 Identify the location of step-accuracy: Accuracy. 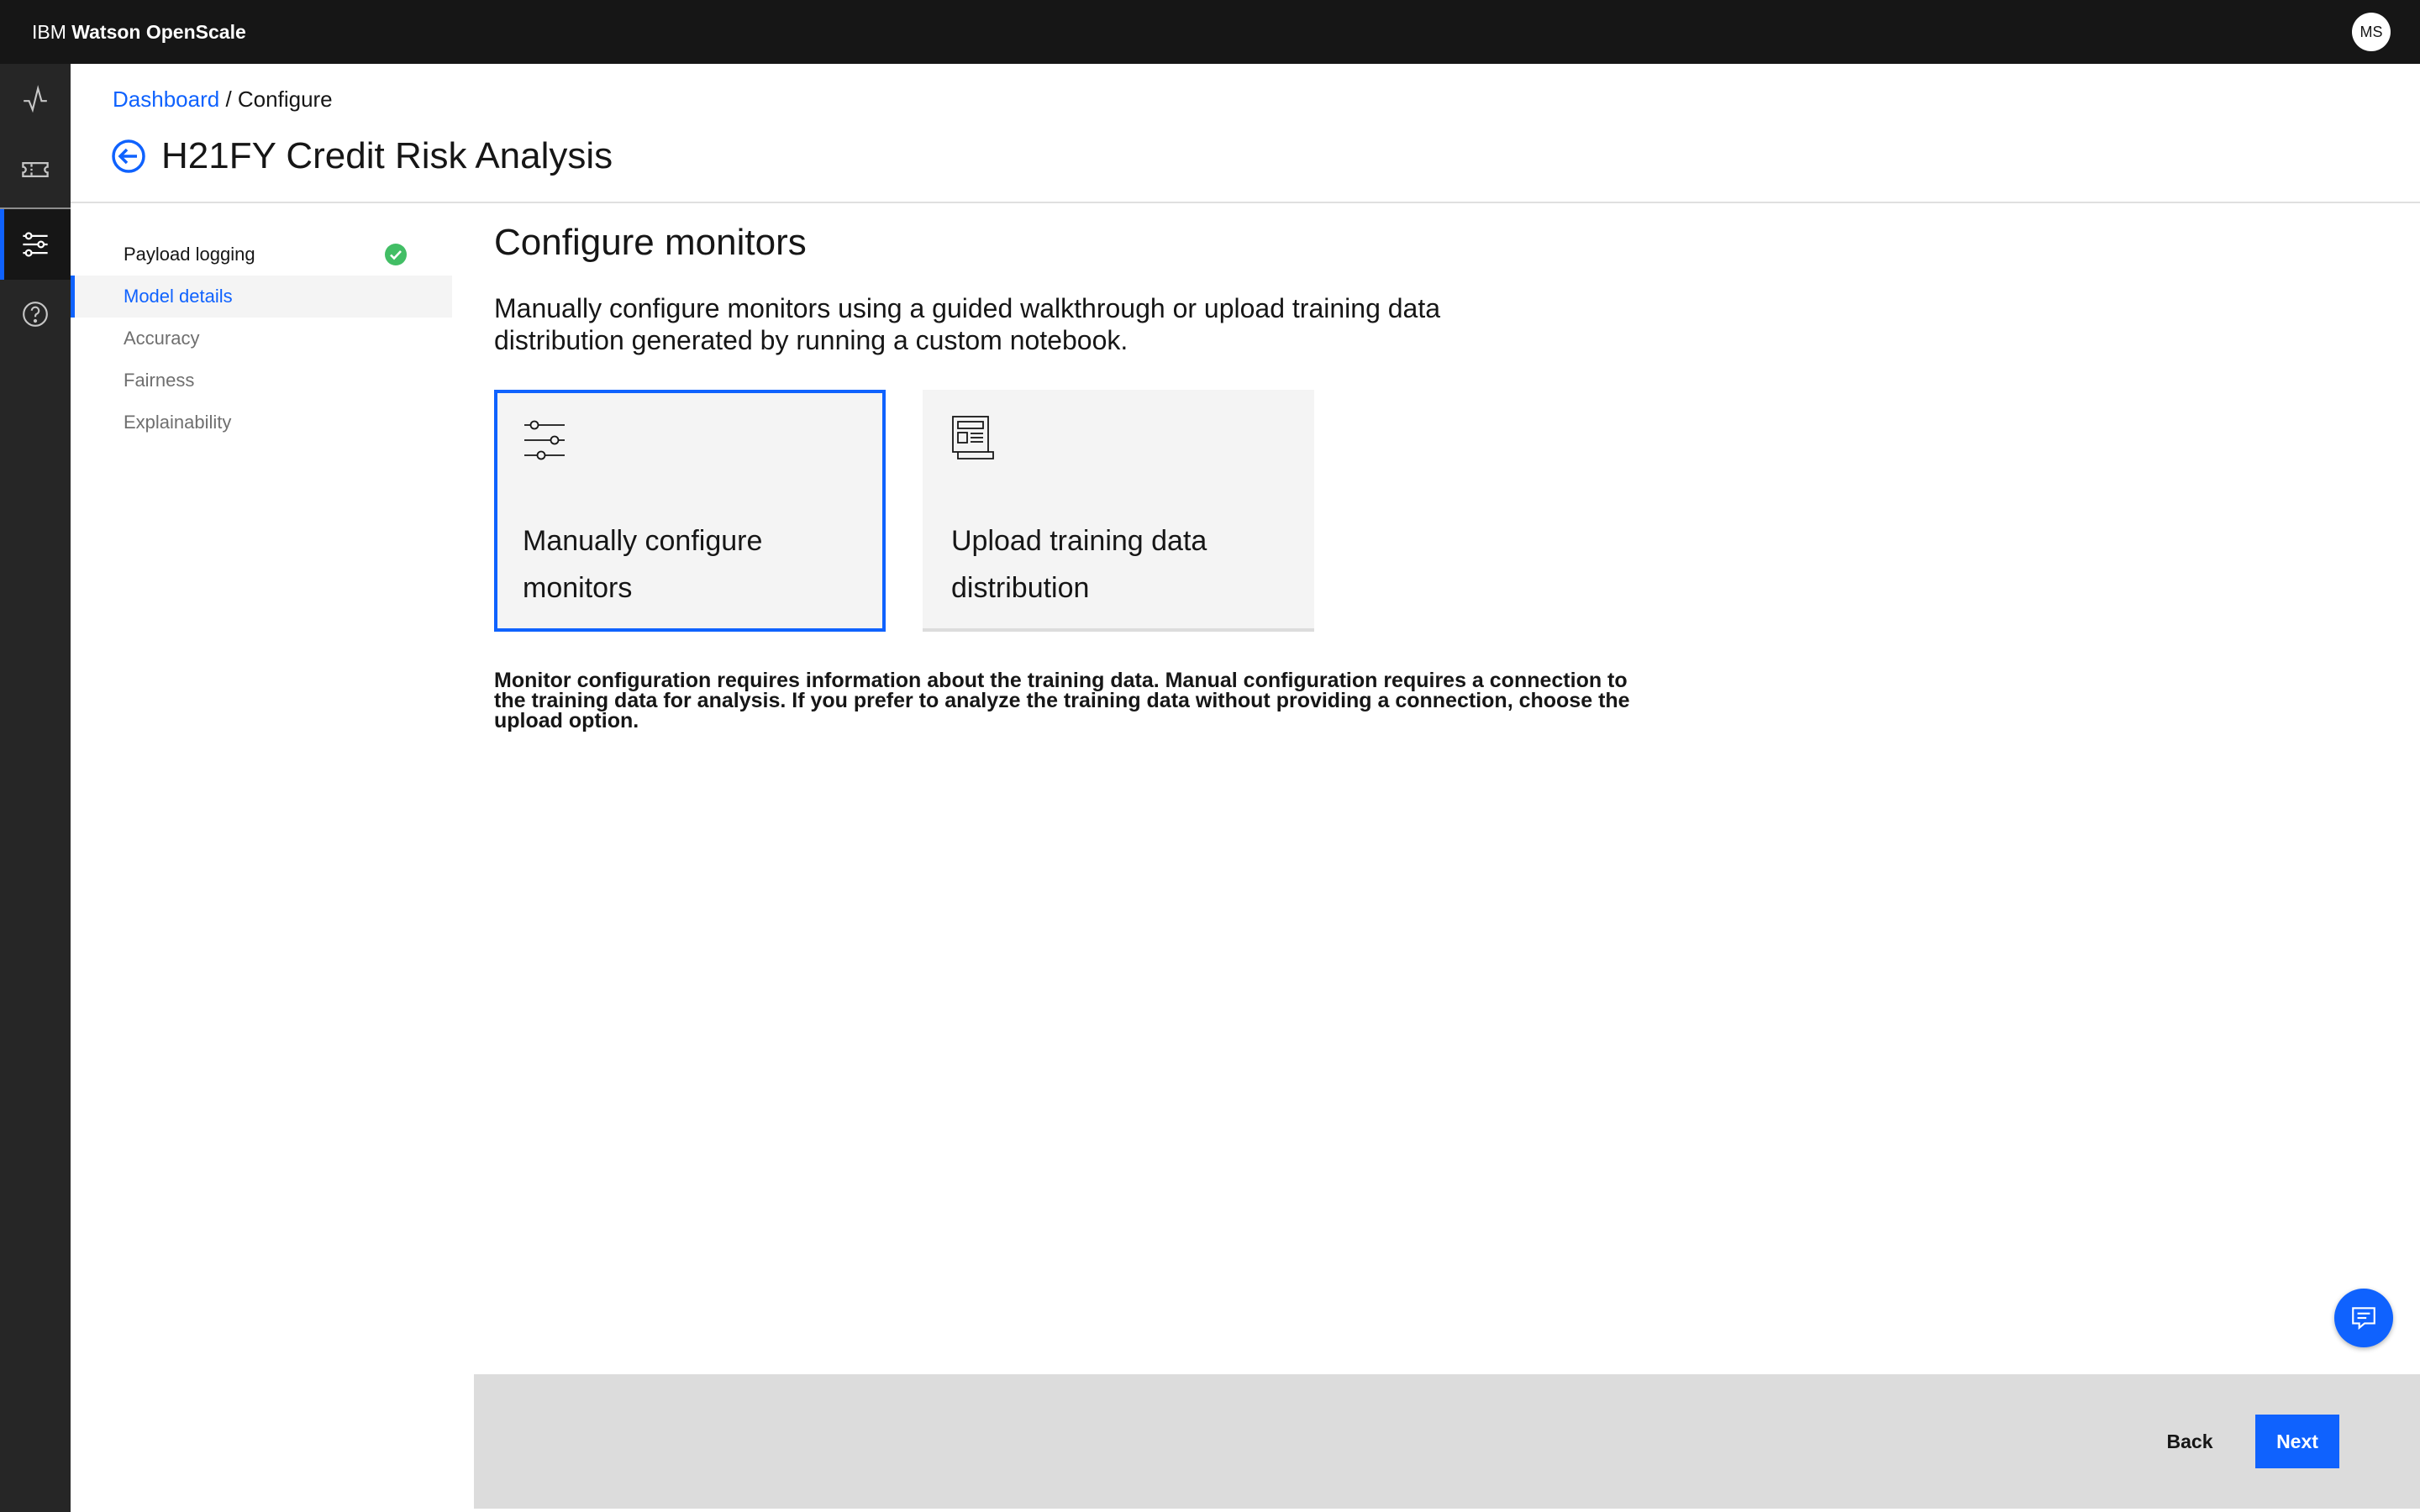
(261, 339).